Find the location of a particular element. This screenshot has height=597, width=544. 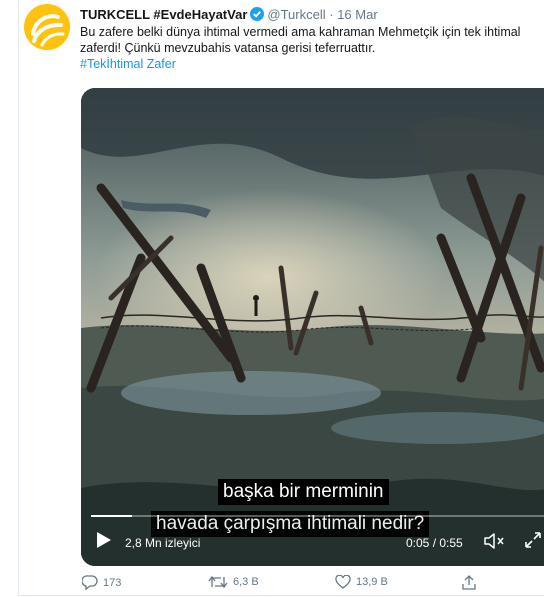

turkcell-avatar is located at coordinates (47, 27).